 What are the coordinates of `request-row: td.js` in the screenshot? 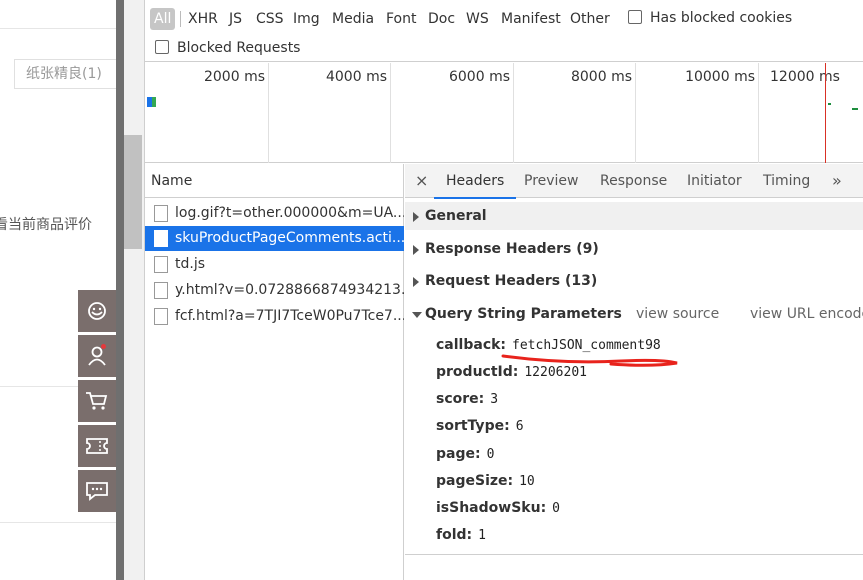 It's located at (274, 264).